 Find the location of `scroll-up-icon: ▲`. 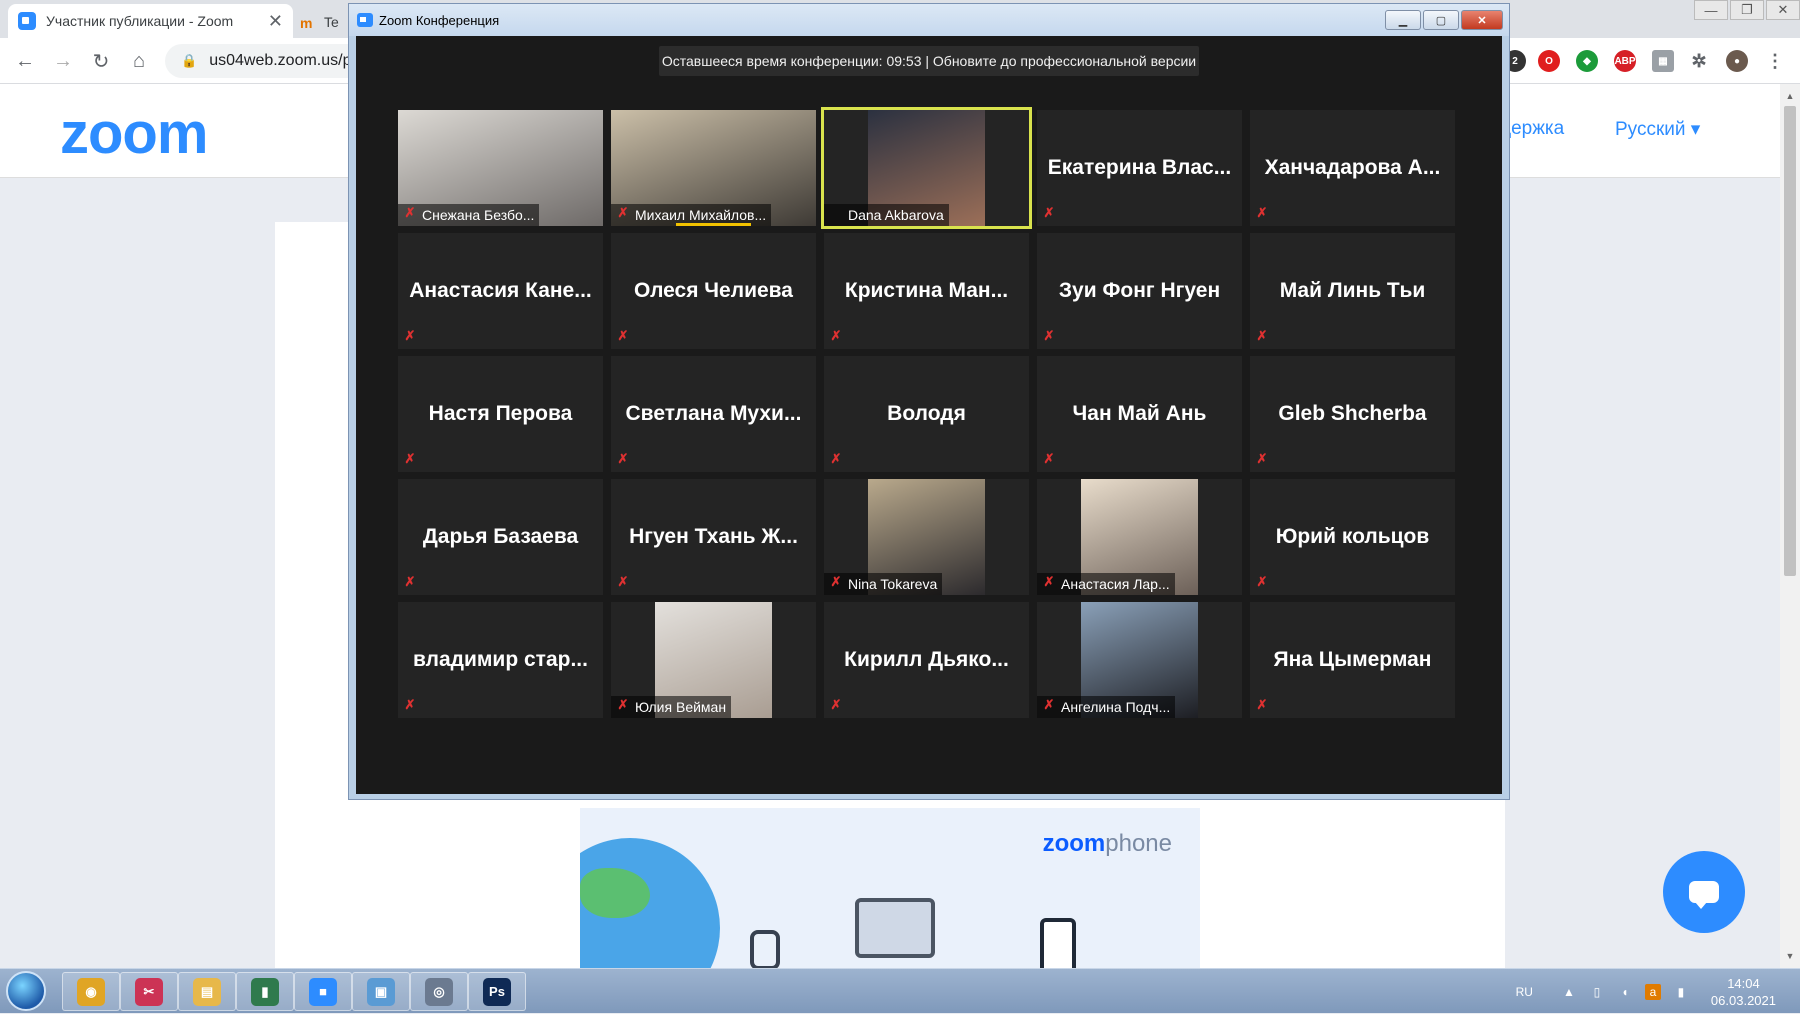

scroll-up-icon: ▲ is located at coordinates (1790, 96).